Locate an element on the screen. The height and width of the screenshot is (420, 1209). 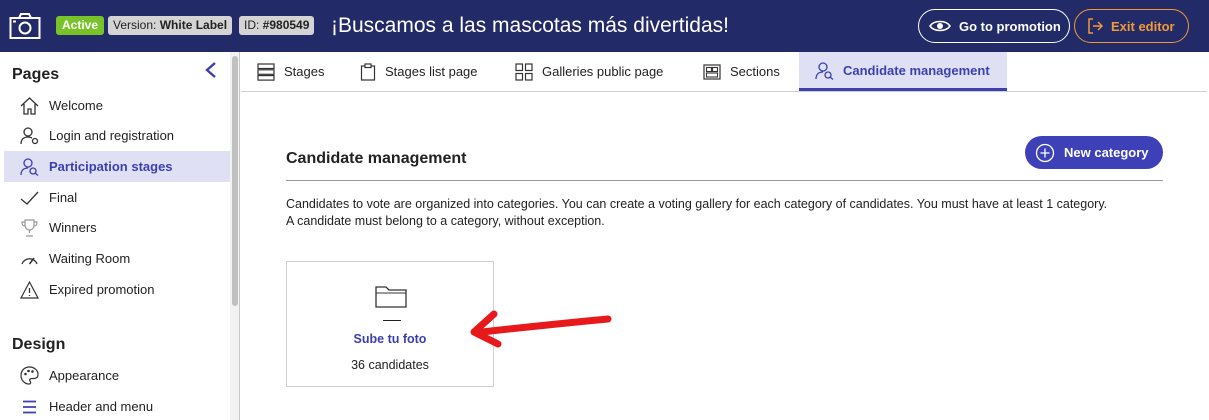
sidebar-item-label: Appearance is located at coordinates (84, 375).